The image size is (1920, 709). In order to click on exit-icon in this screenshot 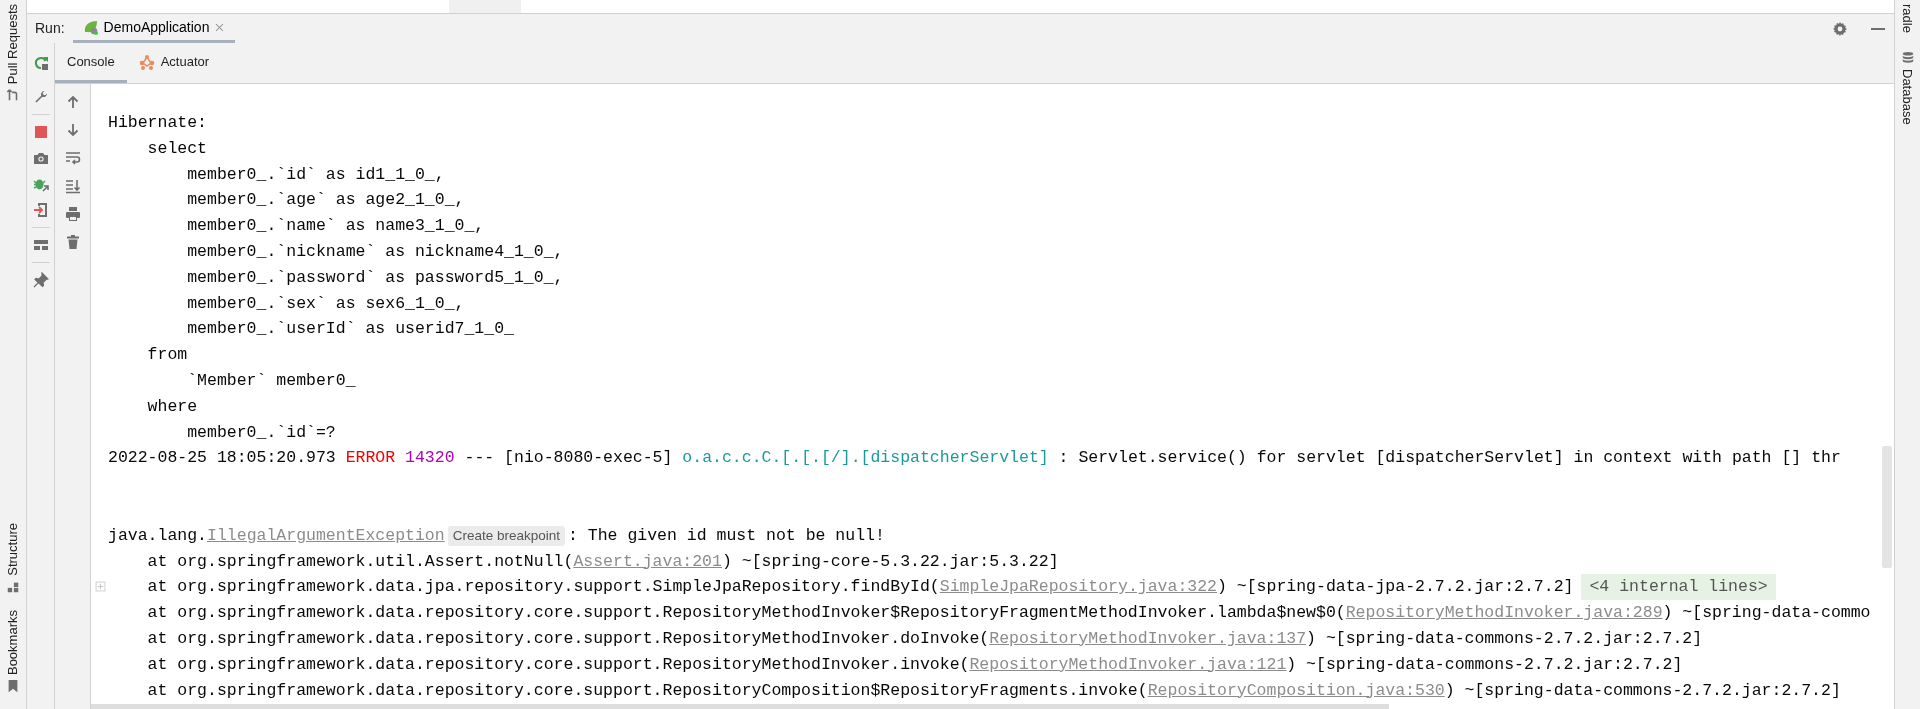, I will do `click(40, 210)`.